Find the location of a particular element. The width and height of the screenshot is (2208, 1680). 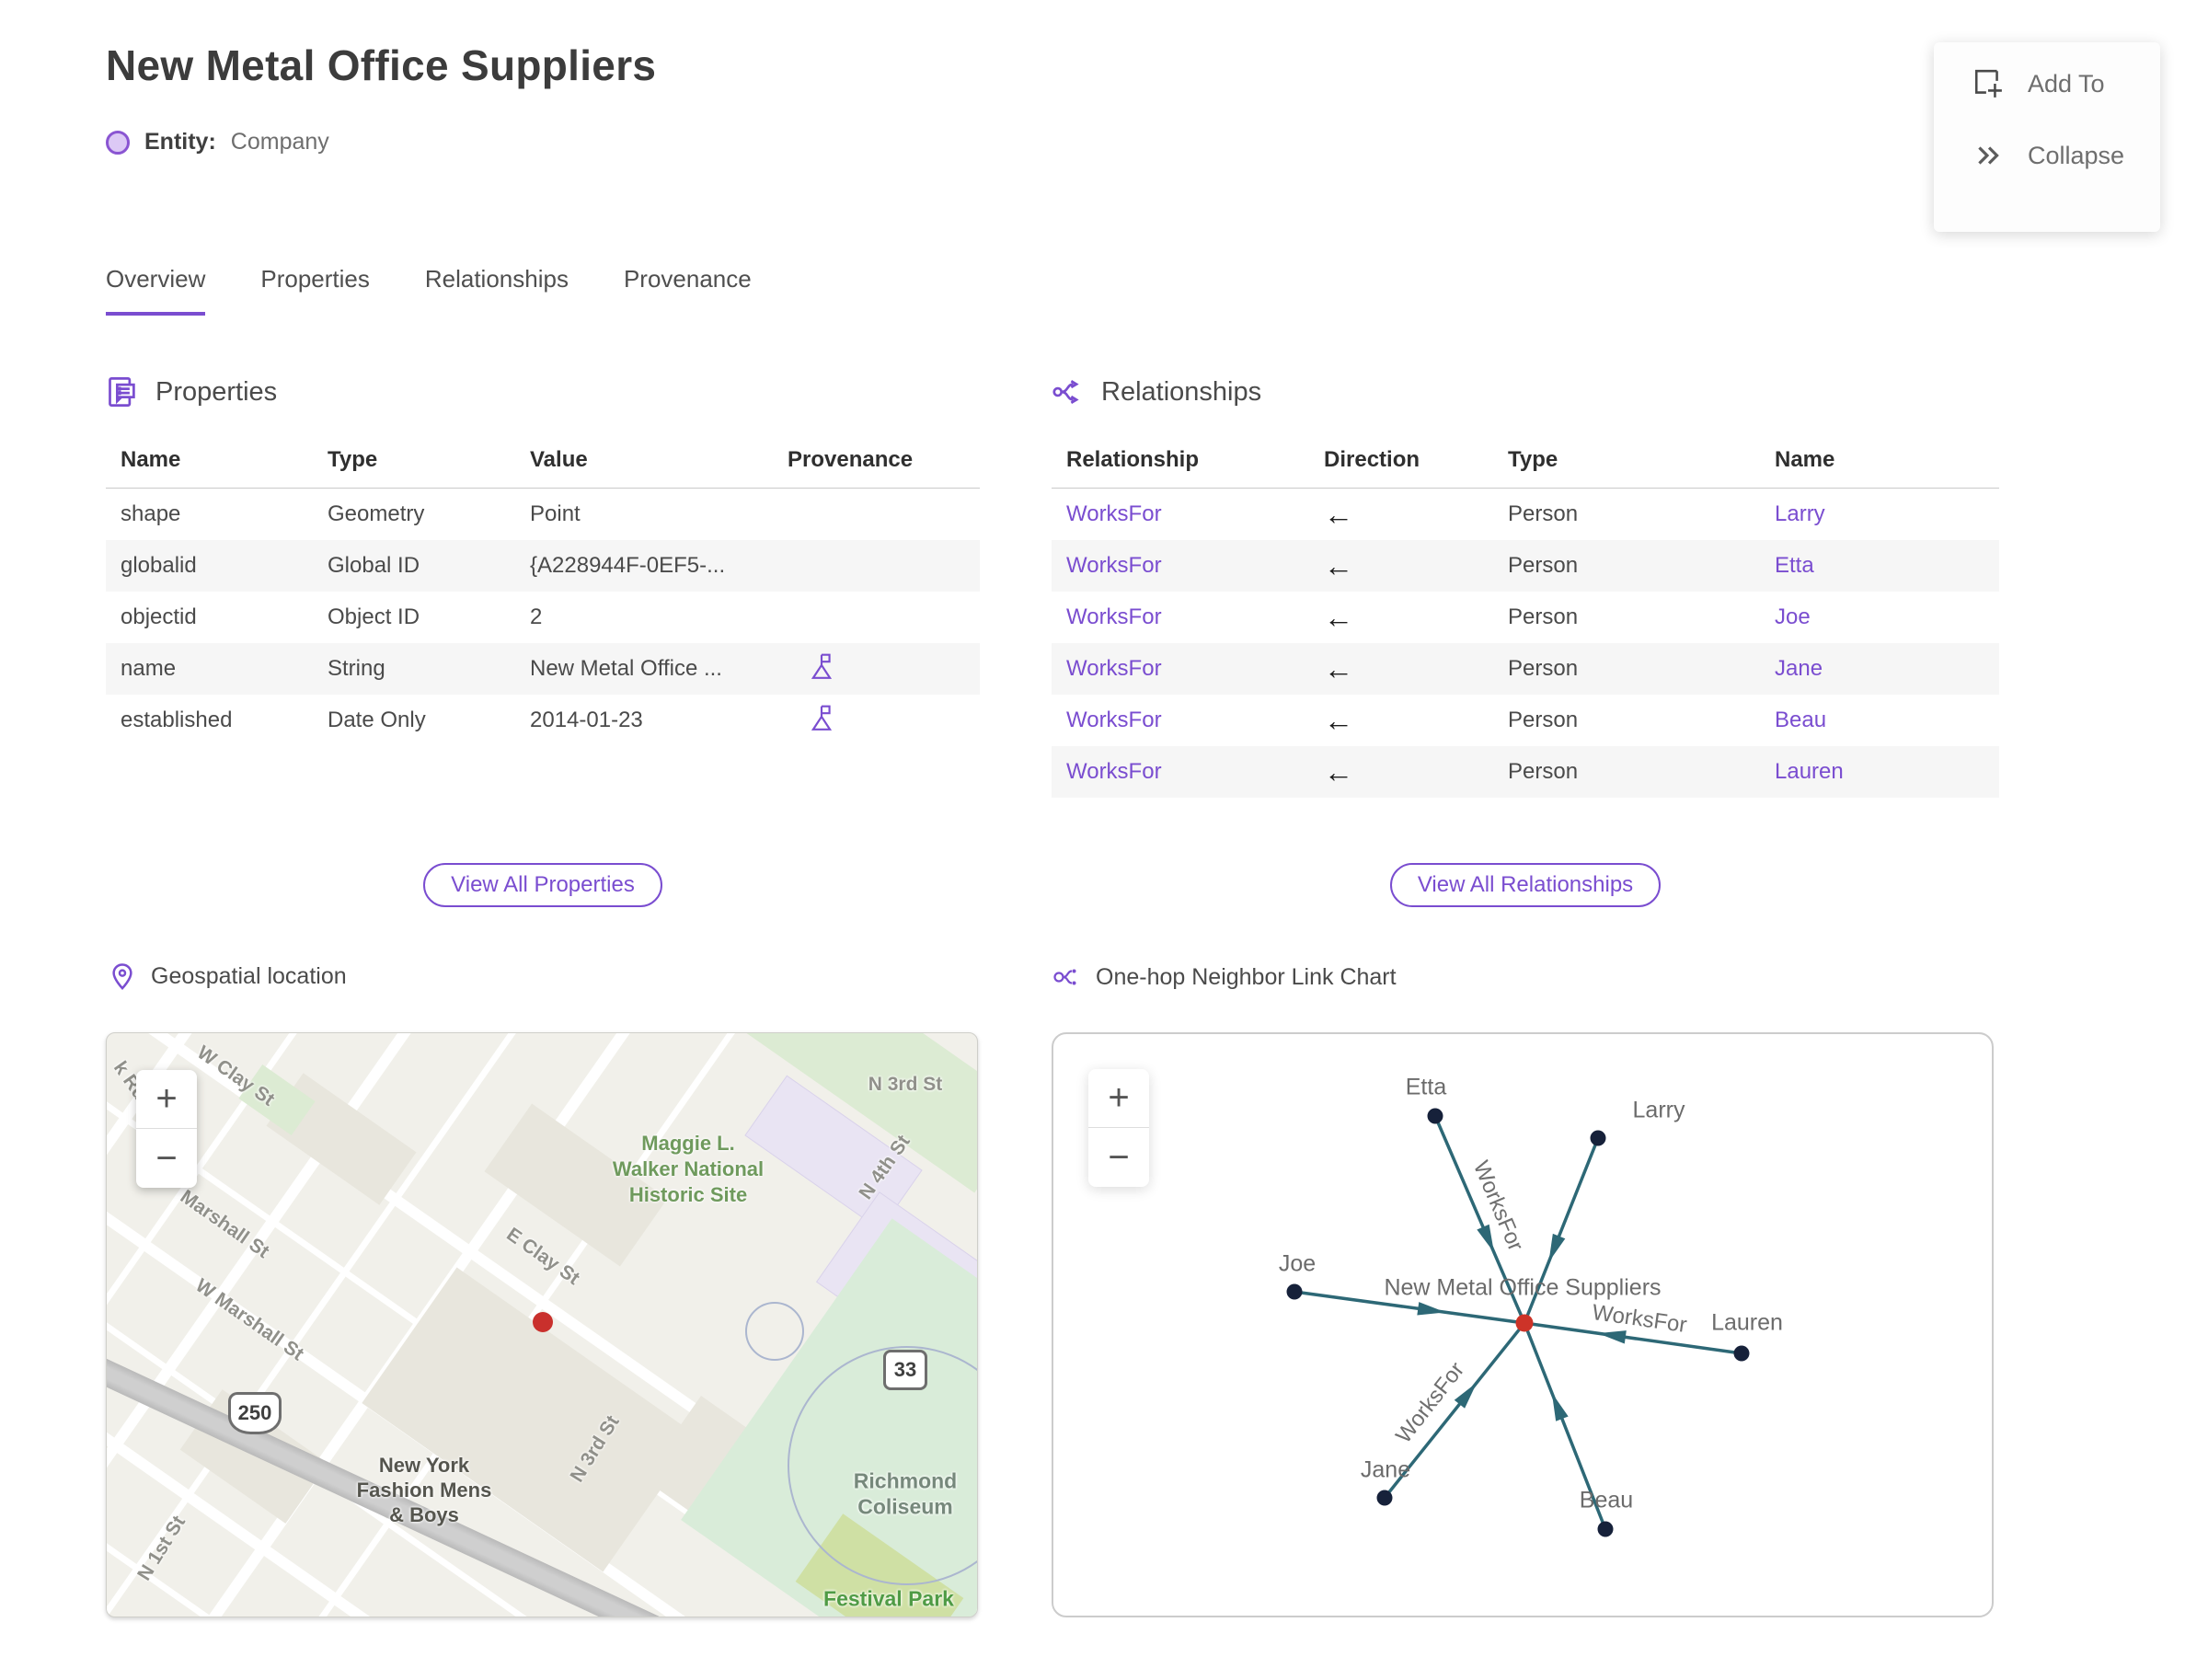

relationships-section-title: Relationships is located at coordinates (1181, 391).